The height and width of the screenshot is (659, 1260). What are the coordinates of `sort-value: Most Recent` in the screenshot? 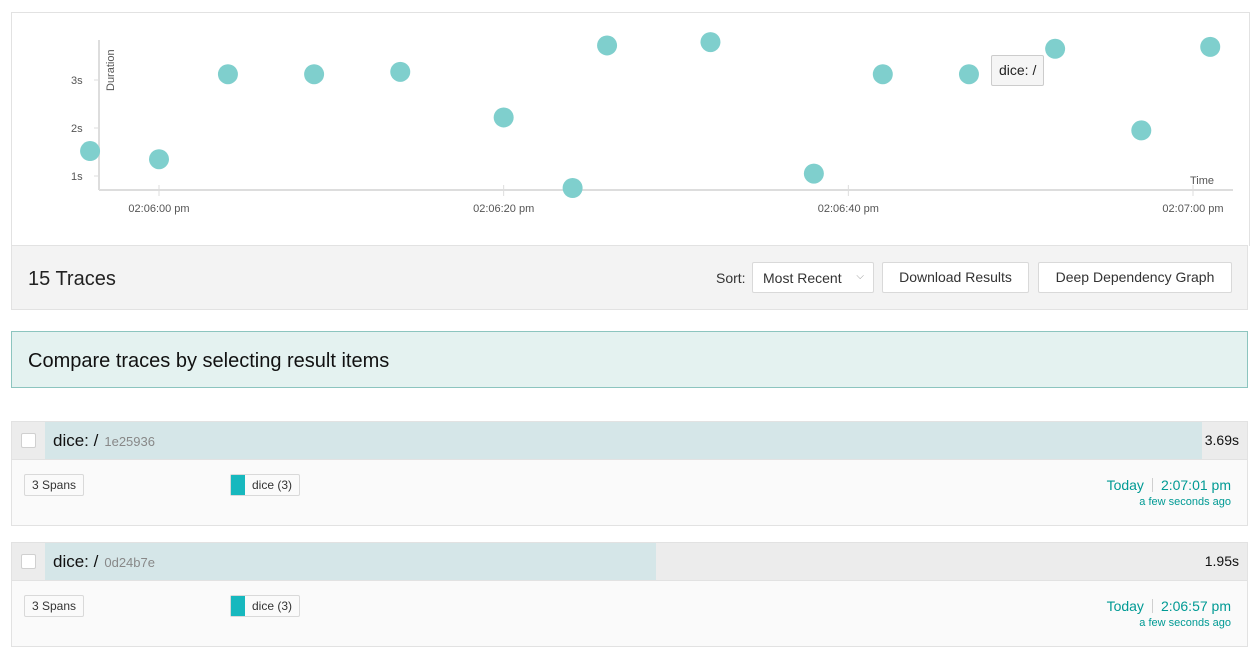 It's located at (802, 278).